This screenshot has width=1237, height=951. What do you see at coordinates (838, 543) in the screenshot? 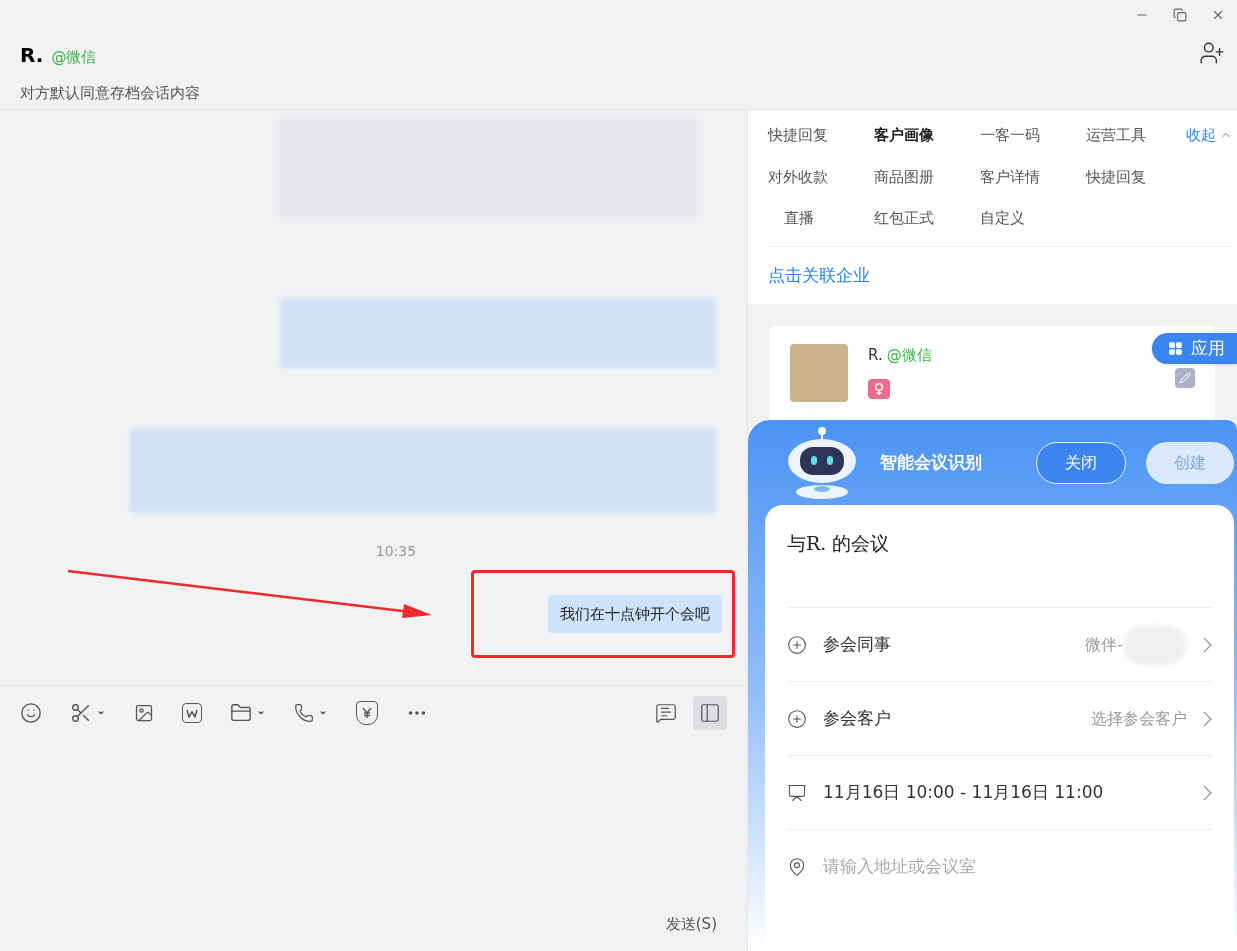
I see `meeting-subject: 与R. 的会议` at bounding box center [838, 543].